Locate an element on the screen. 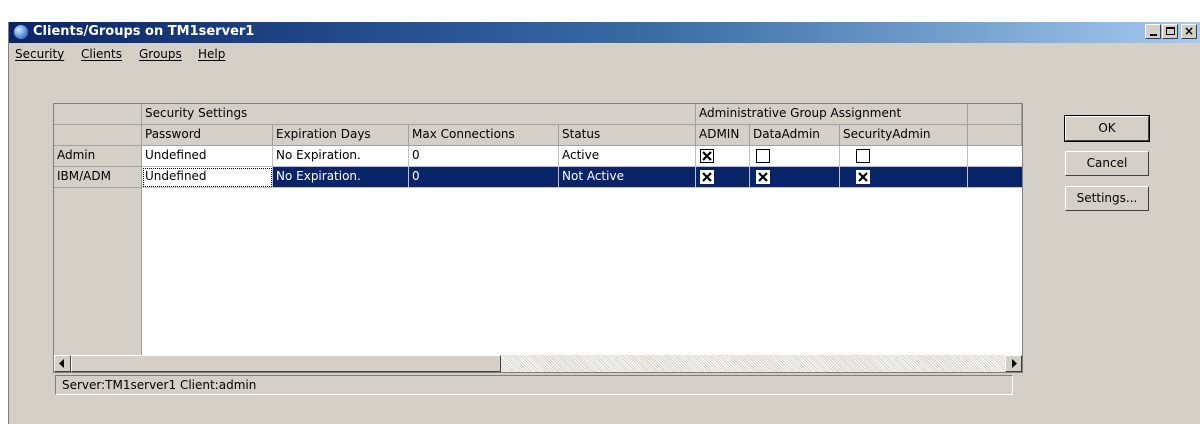 This screenshot has width=1200, height=424. admin-group-assignment-header: Administrative Group Assignment is located at coordinates (832, 114).